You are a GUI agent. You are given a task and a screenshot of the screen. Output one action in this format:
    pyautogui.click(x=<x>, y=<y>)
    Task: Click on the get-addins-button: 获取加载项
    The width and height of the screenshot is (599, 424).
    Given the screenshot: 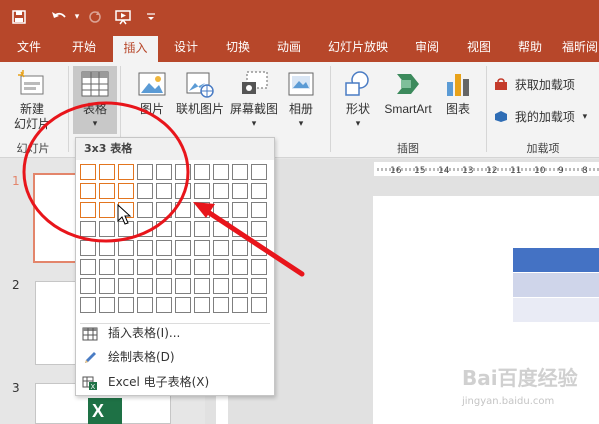 What is the action you would take?
    pyautogui.click(x=546, y=84)
    